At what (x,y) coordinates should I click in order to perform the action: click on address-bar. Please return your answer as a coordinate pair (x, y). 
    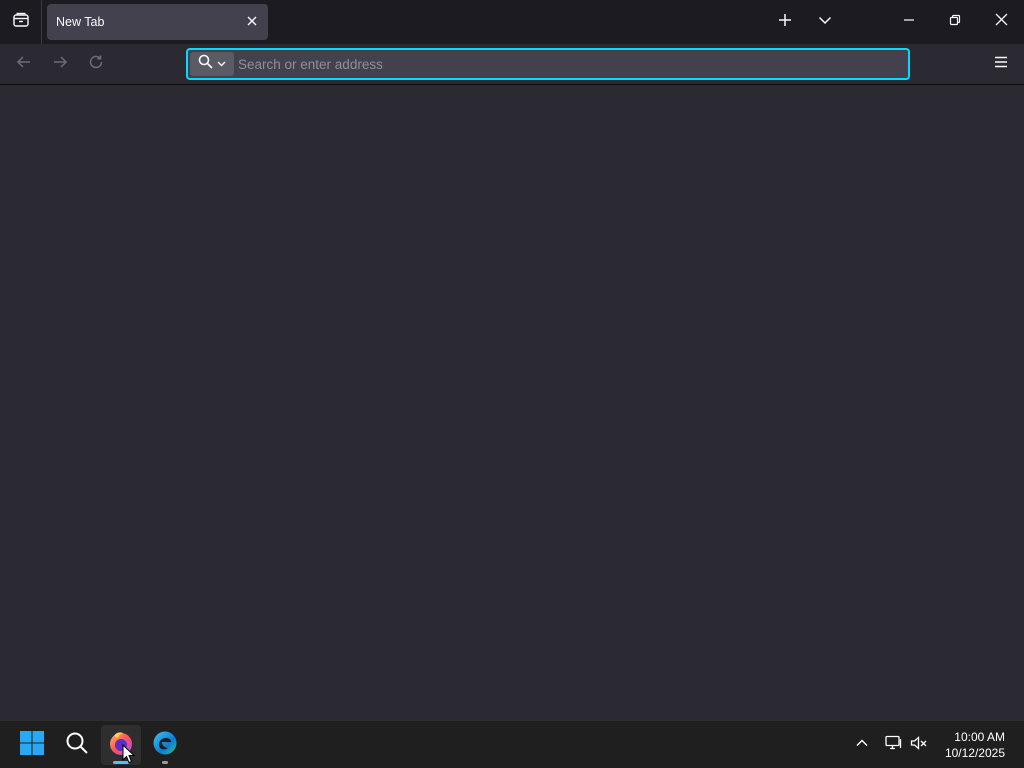
    Looking at the image, I should click on (548, 64).